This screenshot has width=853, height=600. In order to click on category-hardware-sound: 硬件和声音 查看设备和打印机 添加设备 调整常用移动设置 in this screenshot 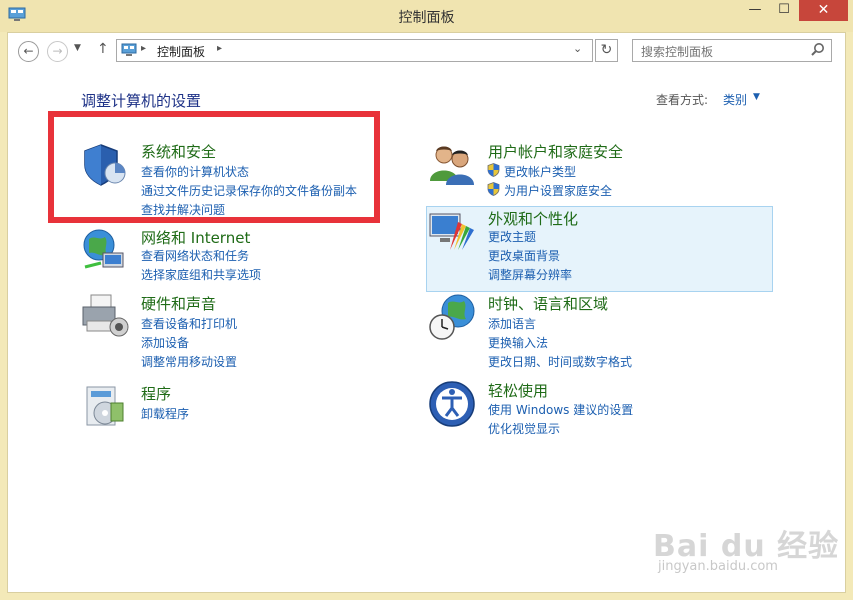, I will do `click(231, 331)`.